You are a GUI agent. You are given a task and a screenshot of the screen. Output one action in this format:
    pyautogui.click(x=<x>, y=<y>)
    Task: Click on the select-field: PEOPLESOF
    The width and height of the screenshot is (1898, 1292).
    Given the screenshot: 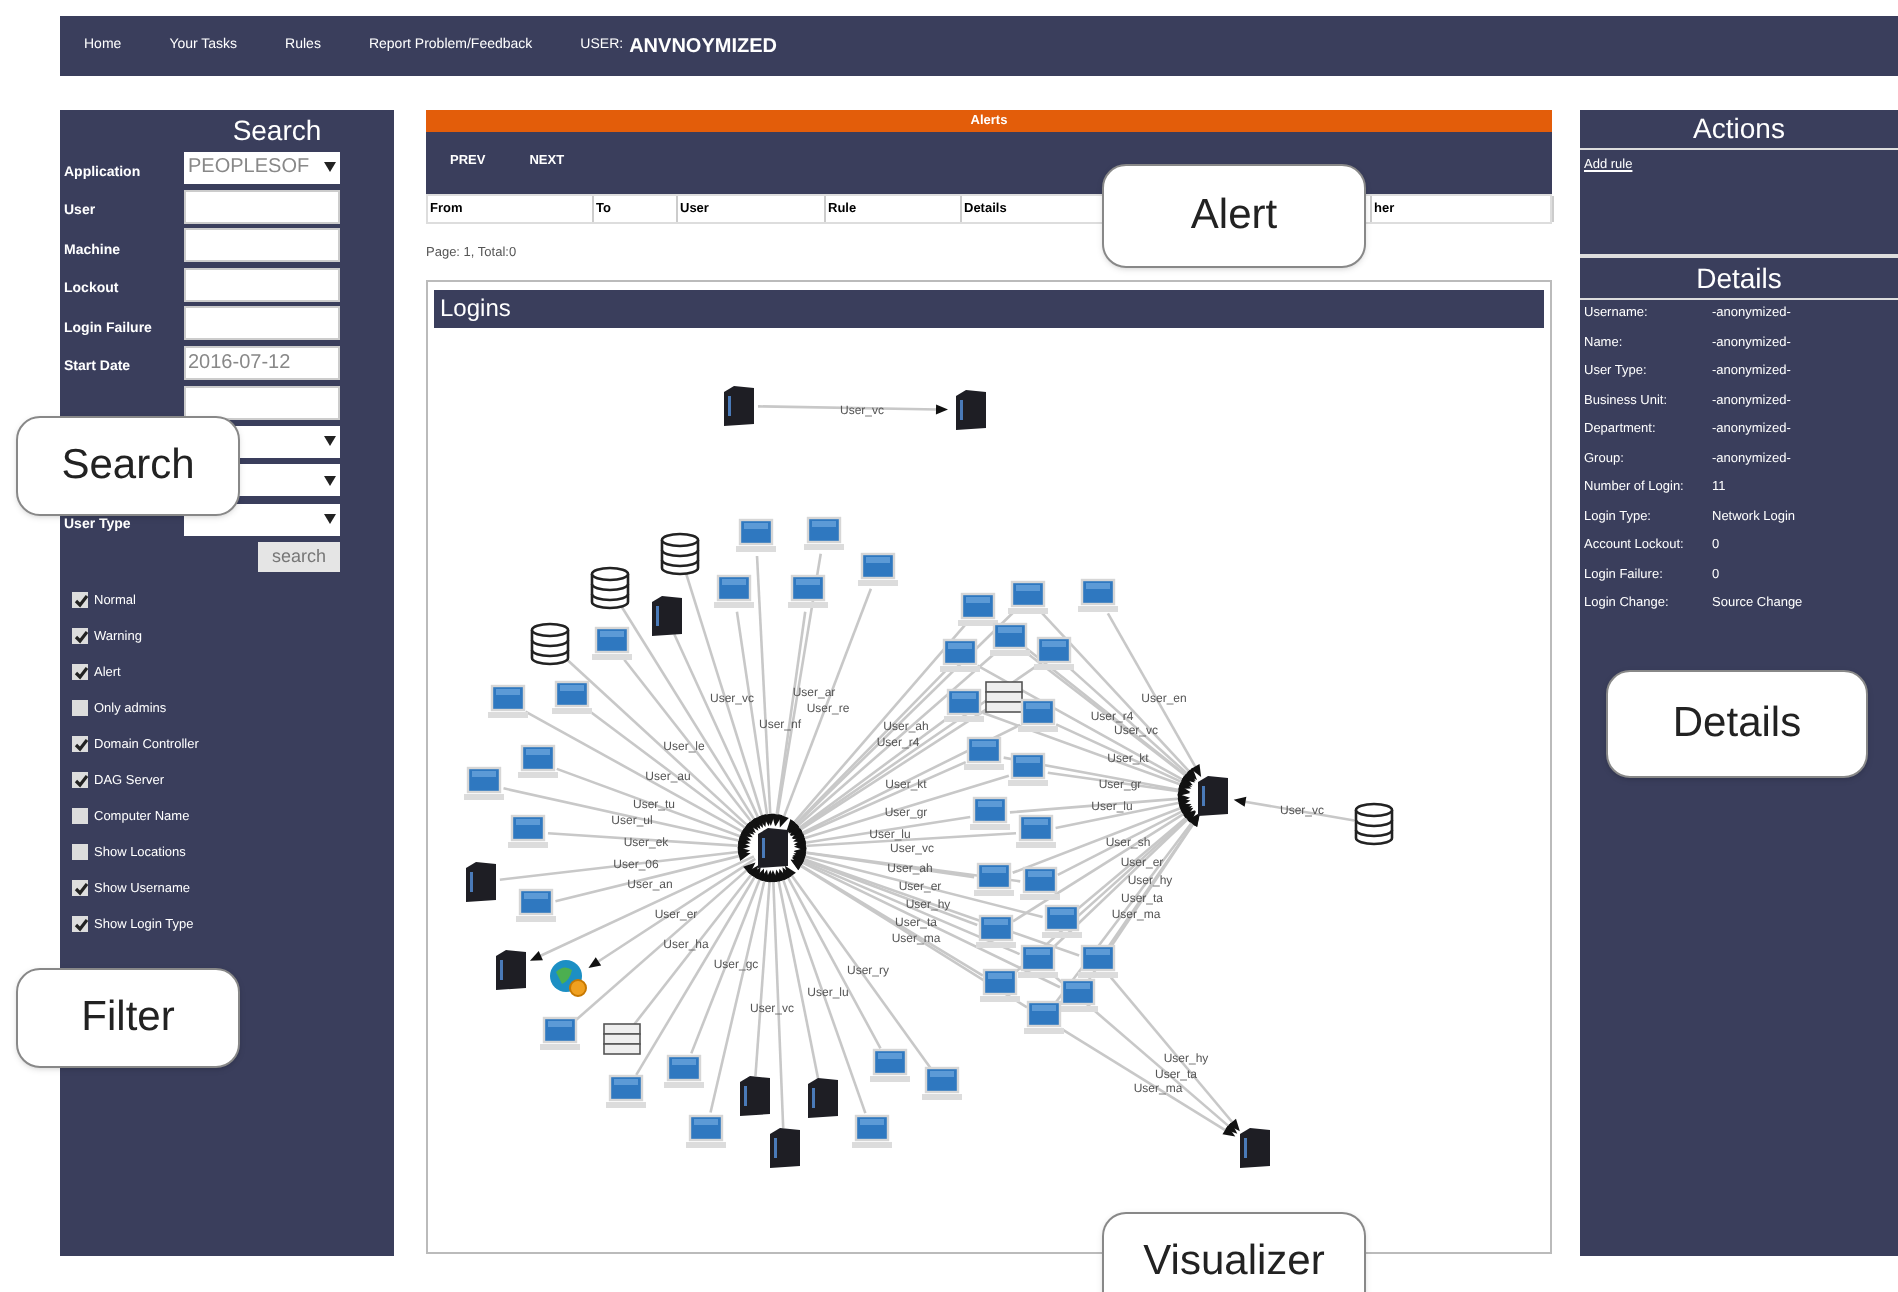 What is the action you would take?
    pyautogui.click(x=262, y=167)
    